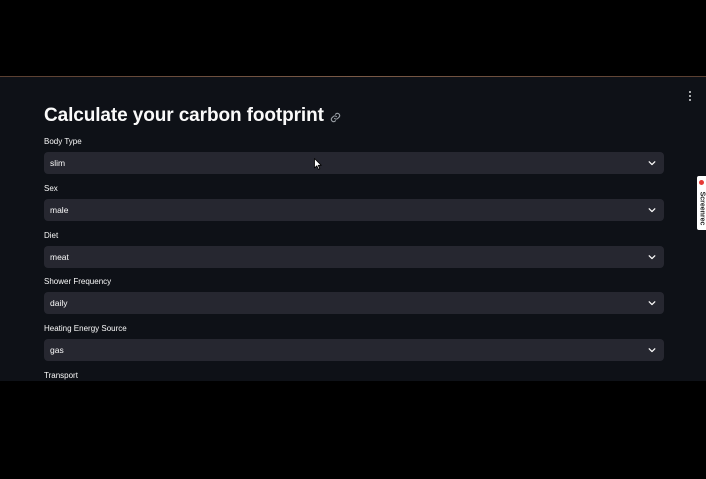 The width and height of the screenshot is (706, 479). What do you see at coordinates (59, 303) in the screenshot?
I see `select-value: daily` at bounding box center [59, 303].